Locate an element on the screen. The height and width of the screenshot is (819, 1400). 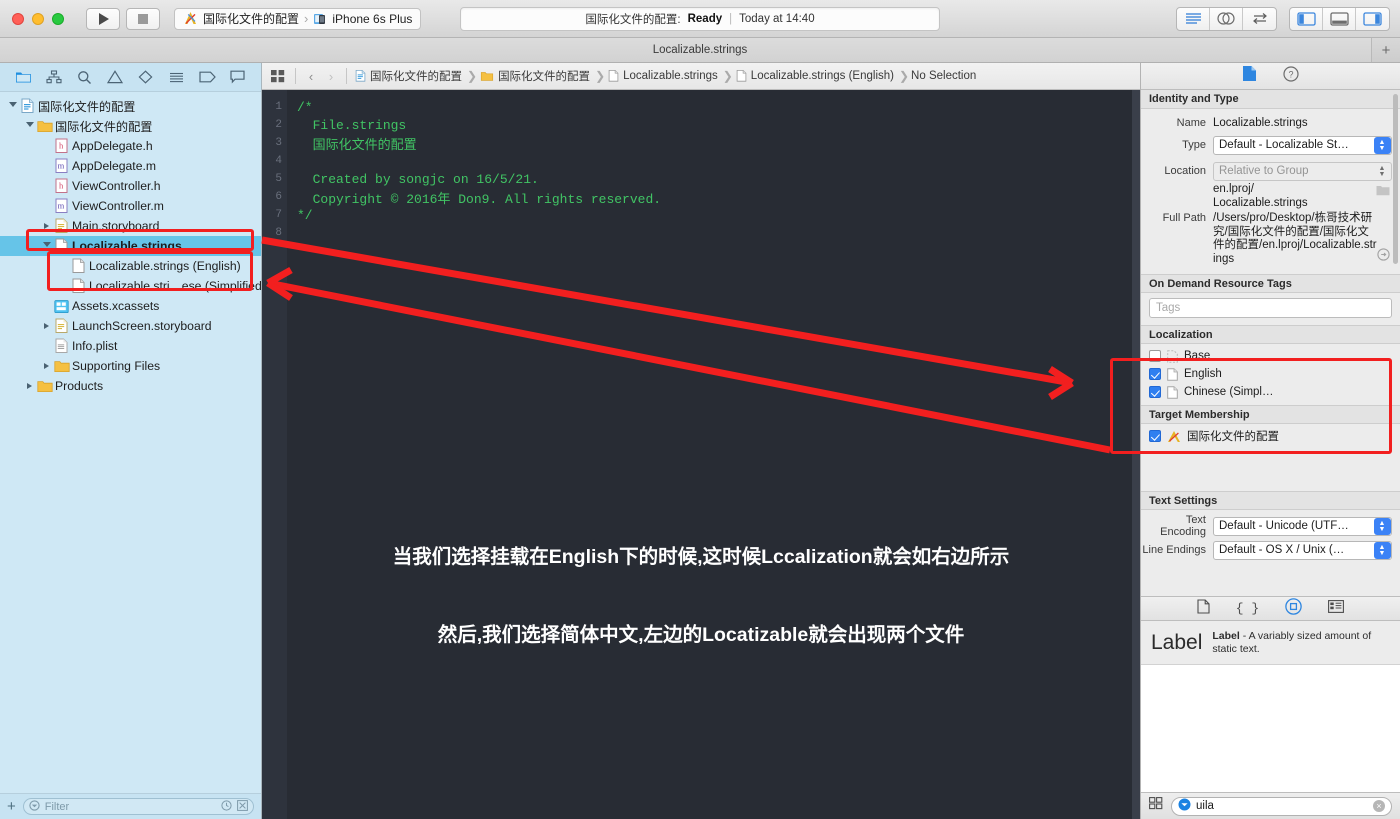
breadcrumb-item-0: 国际化文件的配置 ❯ is located at coordinates (416, 76).